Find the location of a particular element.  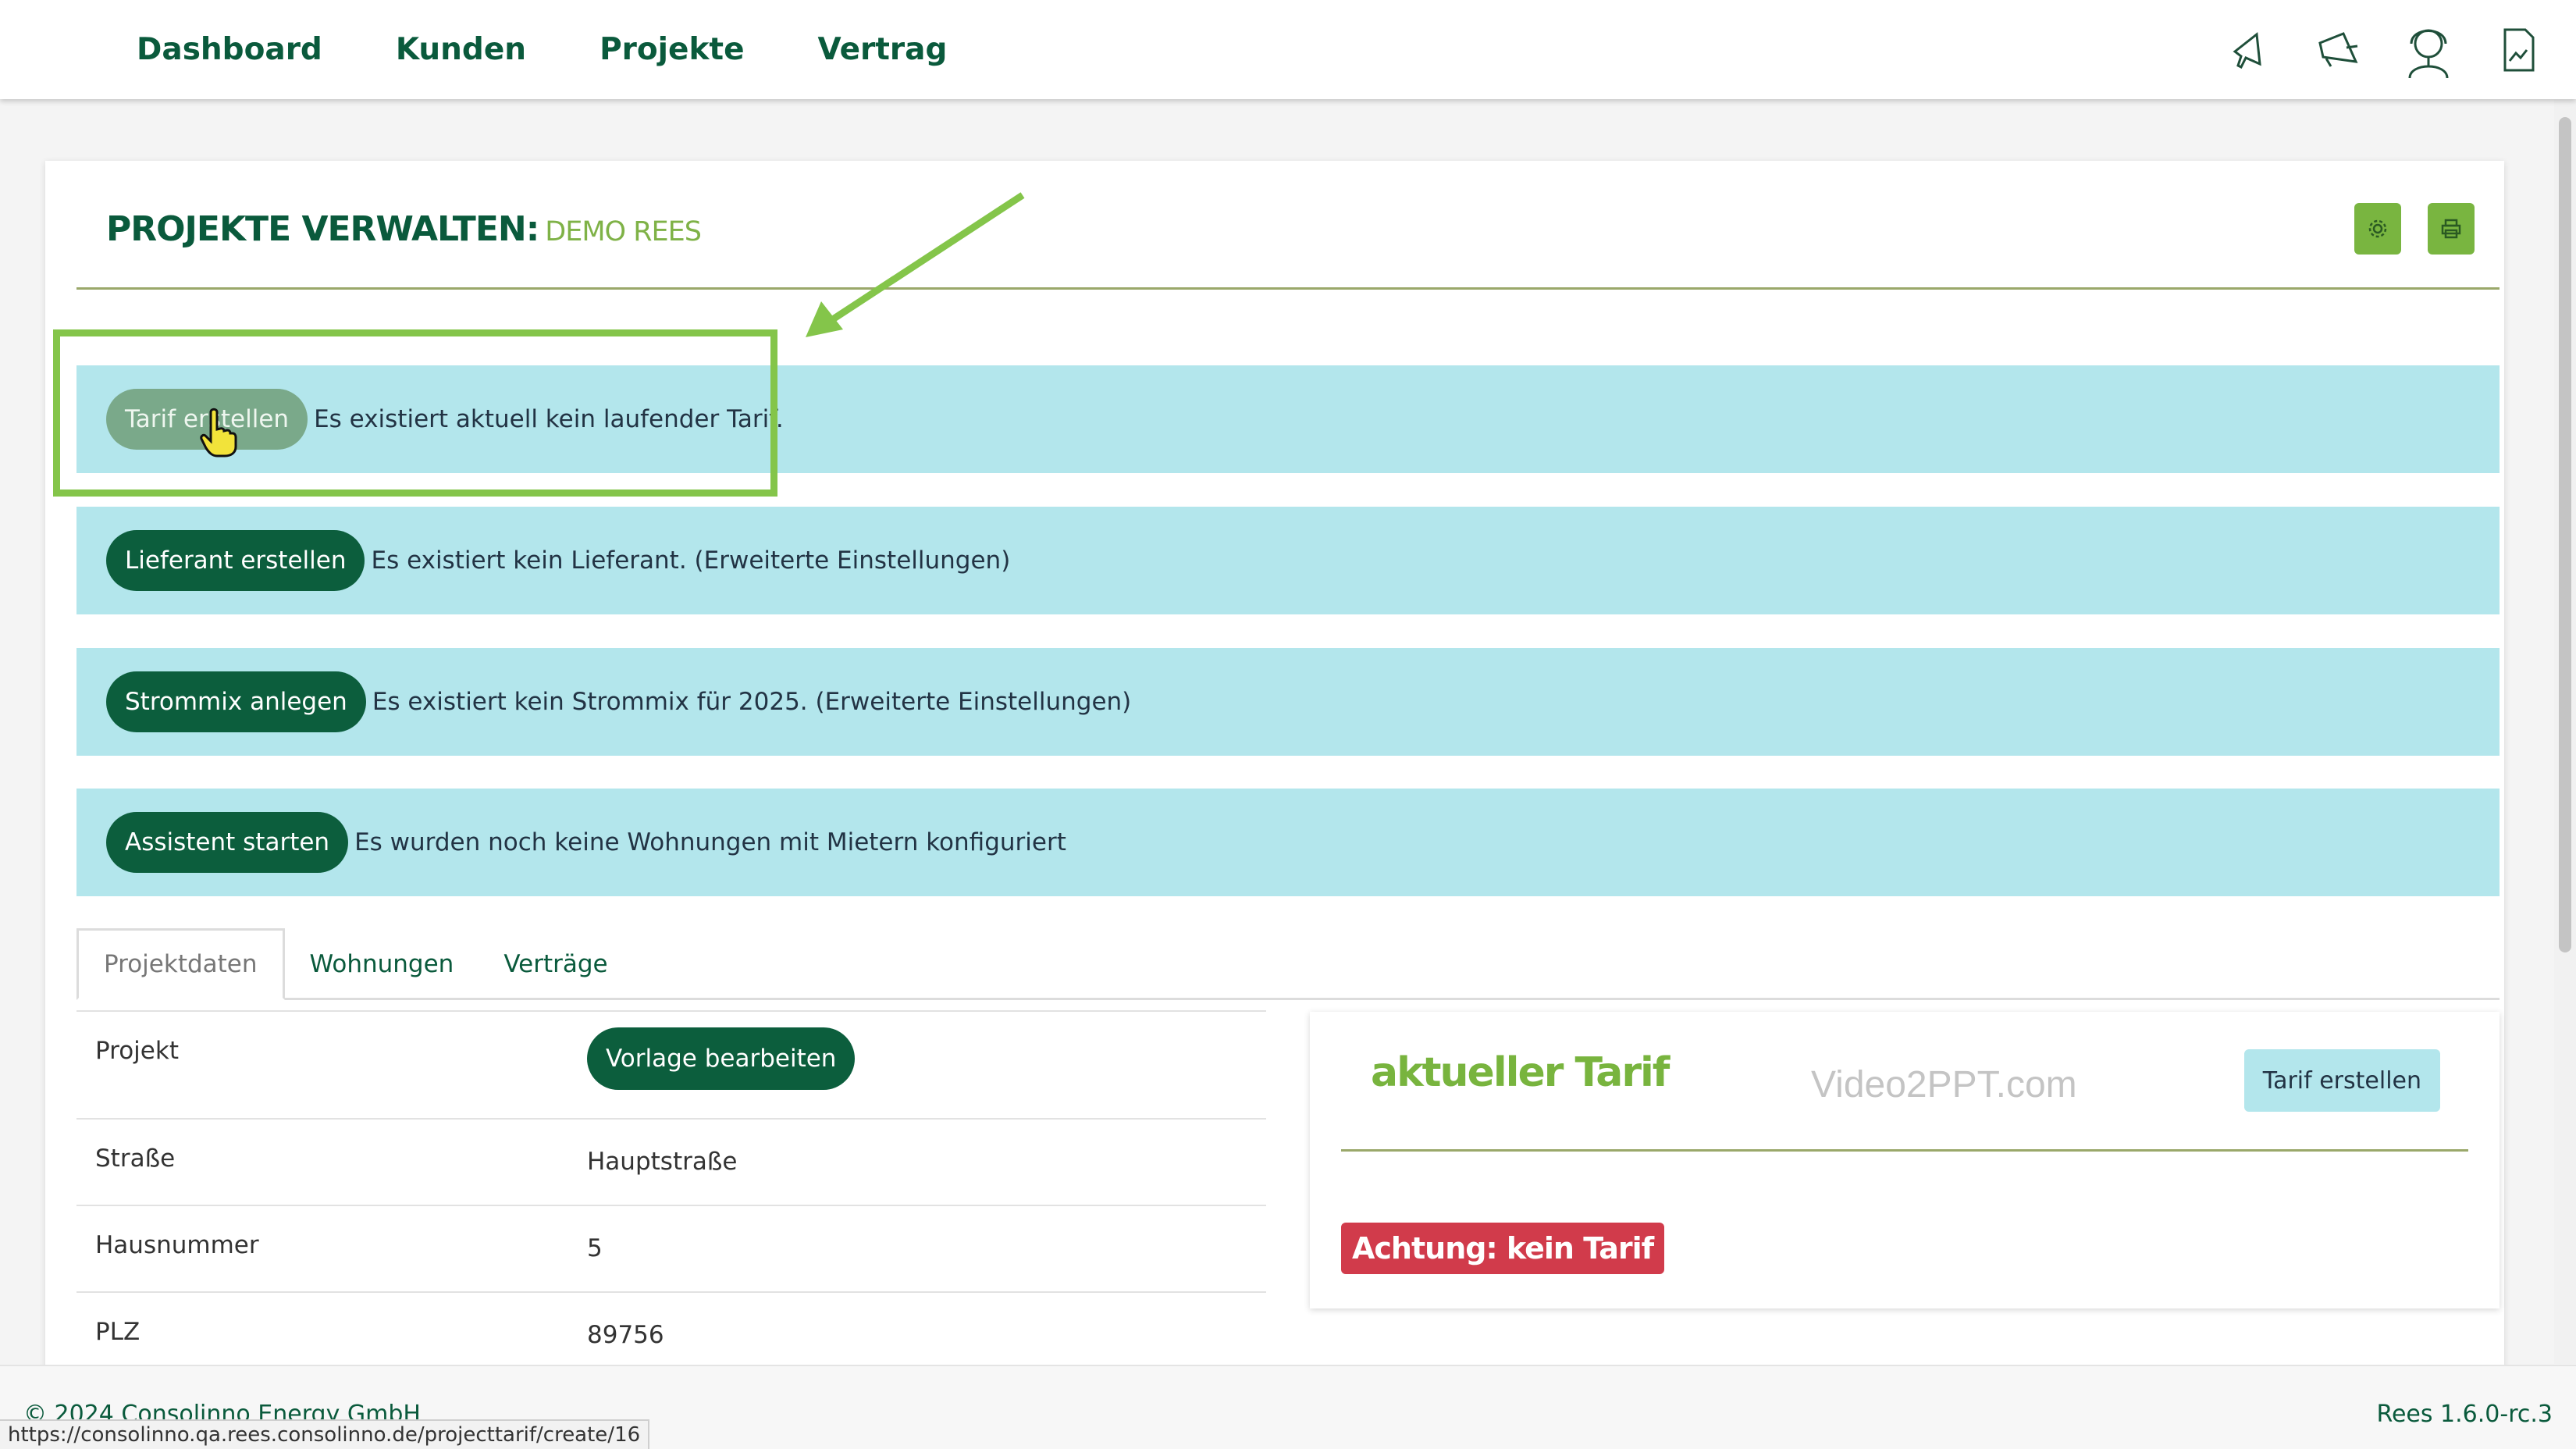

table-row: Straße Hauptstraße is located at coordinates (671, 1161).